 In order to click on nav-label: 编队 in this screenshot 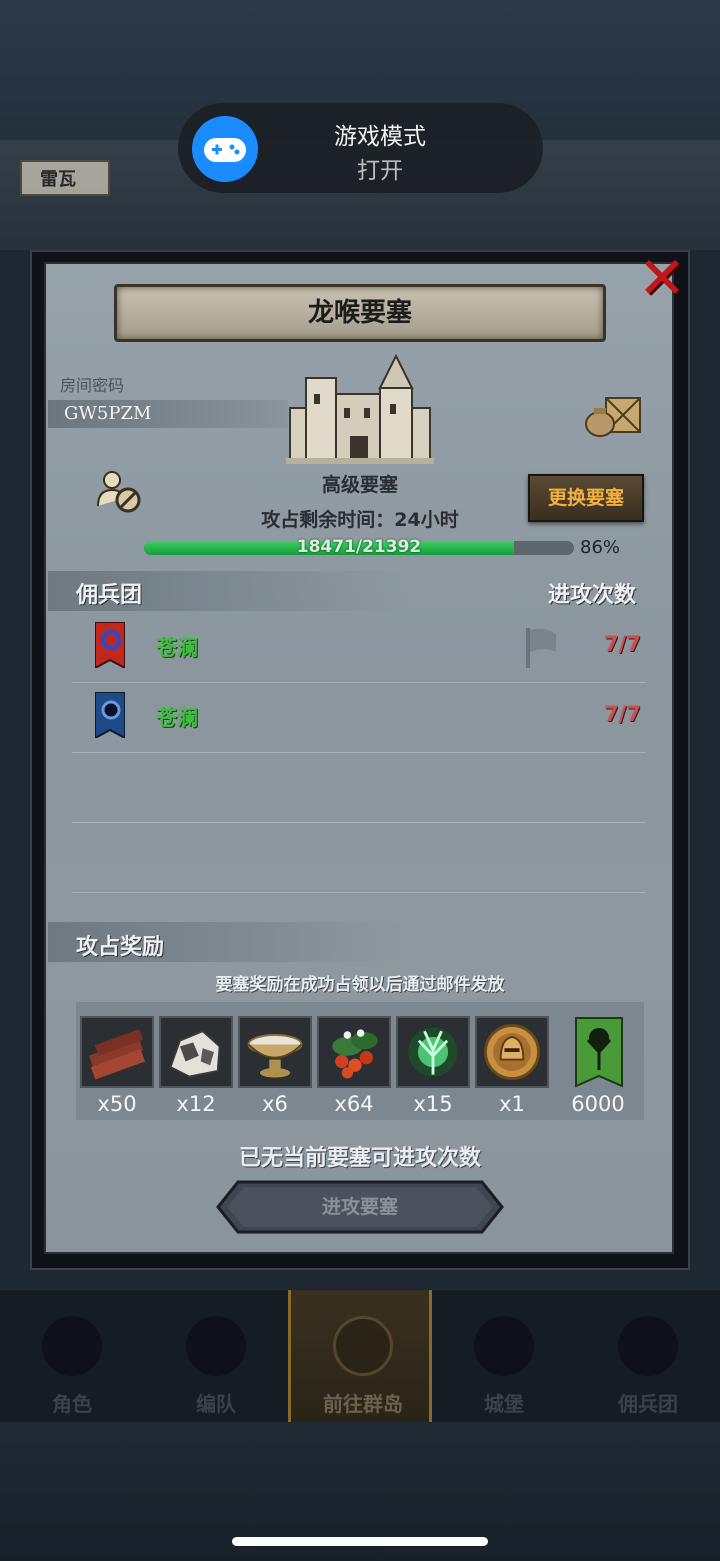, I will do `click(216, 1404)`.